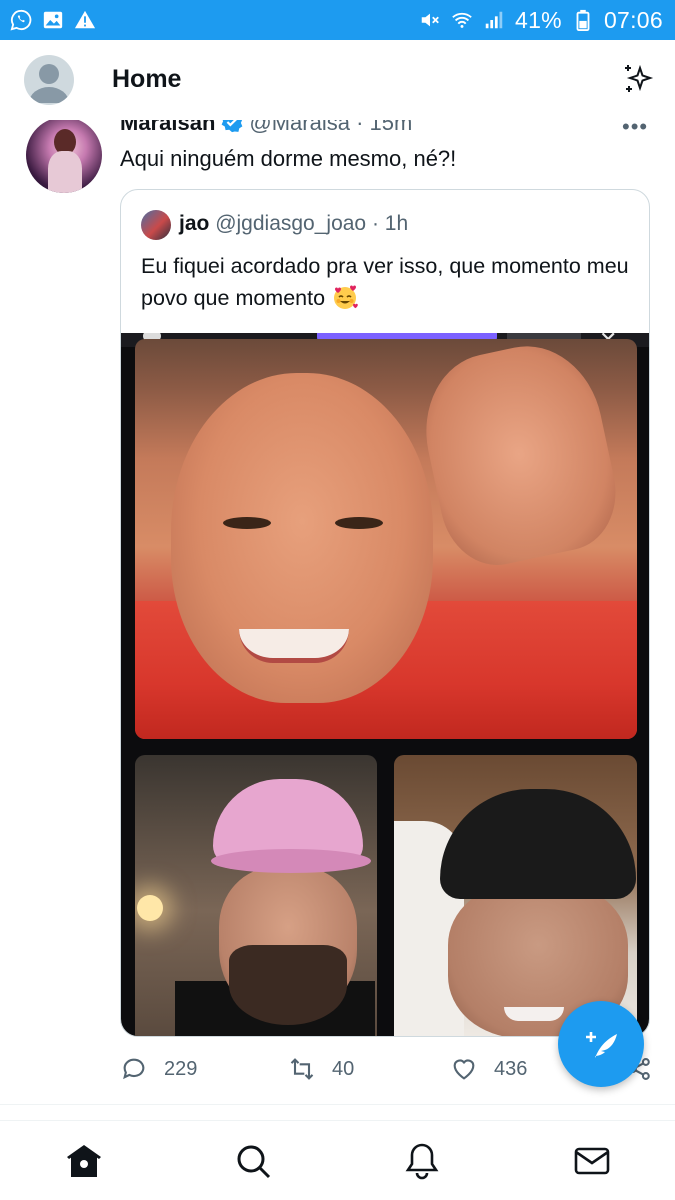 This screenshot has height=1200, width=675. I want to click on compose-feather-icon, so click(601, 1045).